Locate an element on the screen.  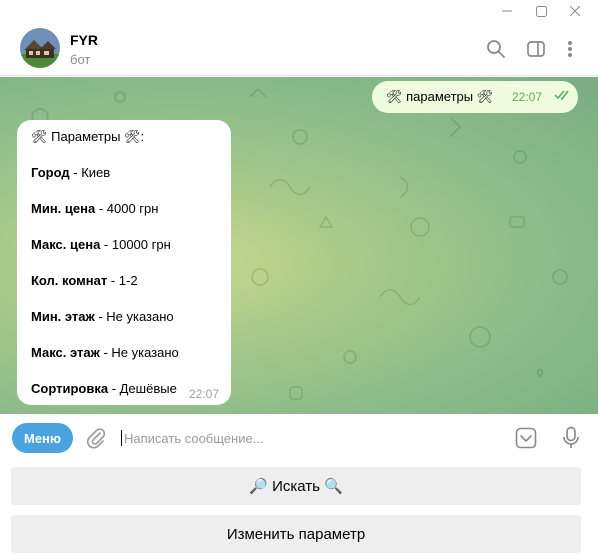
param-label: Город is located at coordinates (50, 172).